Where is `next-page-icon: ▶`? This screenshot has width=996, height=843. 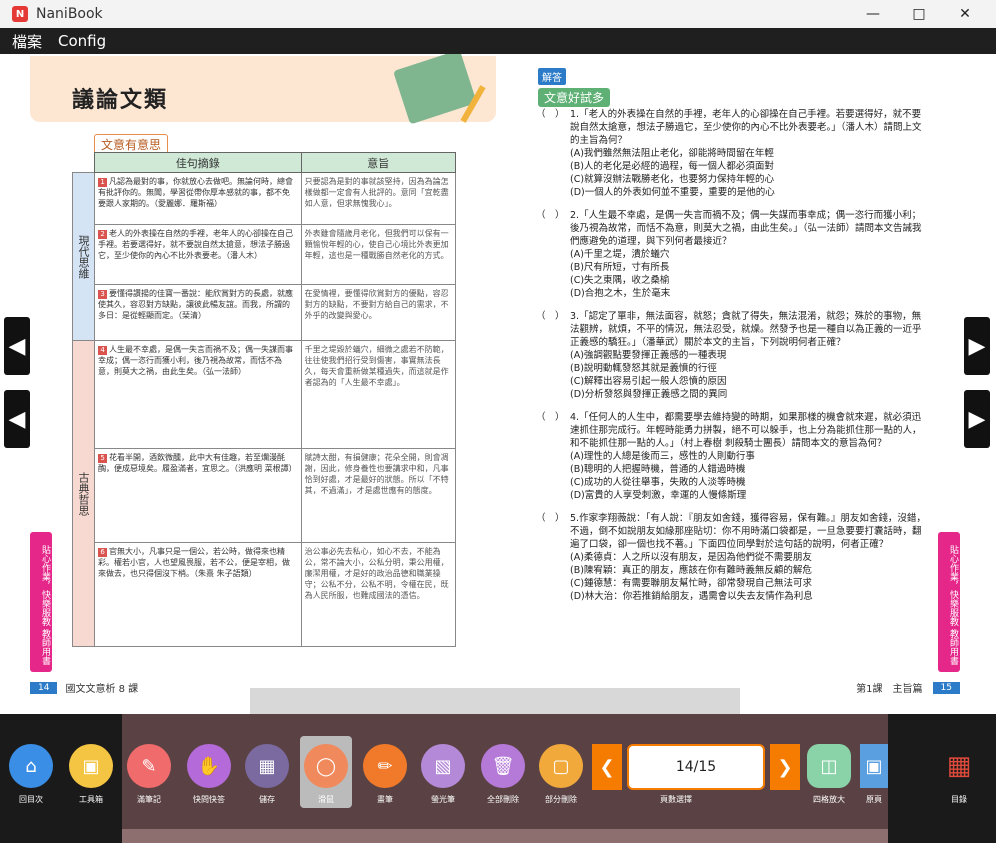
next-page-icon: ▶ is located at coordinates (977, 346).